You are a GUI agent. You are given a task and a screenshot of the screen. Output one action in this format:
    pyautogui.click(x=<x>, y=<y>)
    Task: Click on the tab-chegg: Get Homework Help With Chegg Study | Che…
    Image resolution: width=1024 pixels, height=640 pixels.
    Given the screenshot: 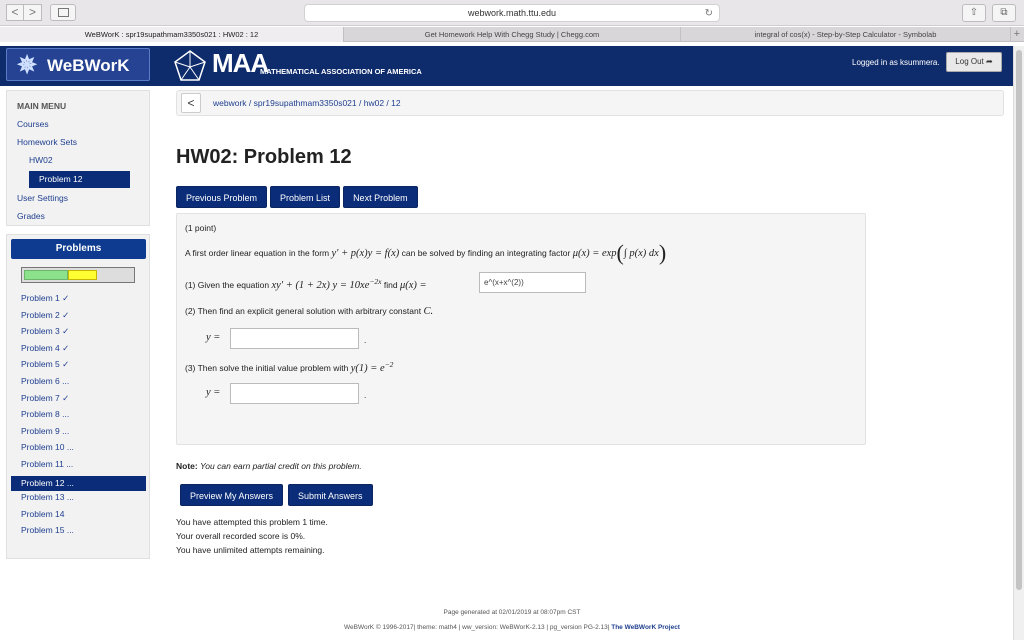 What is the action you would take?
    pyautogui.click(x=512, y=34)
    